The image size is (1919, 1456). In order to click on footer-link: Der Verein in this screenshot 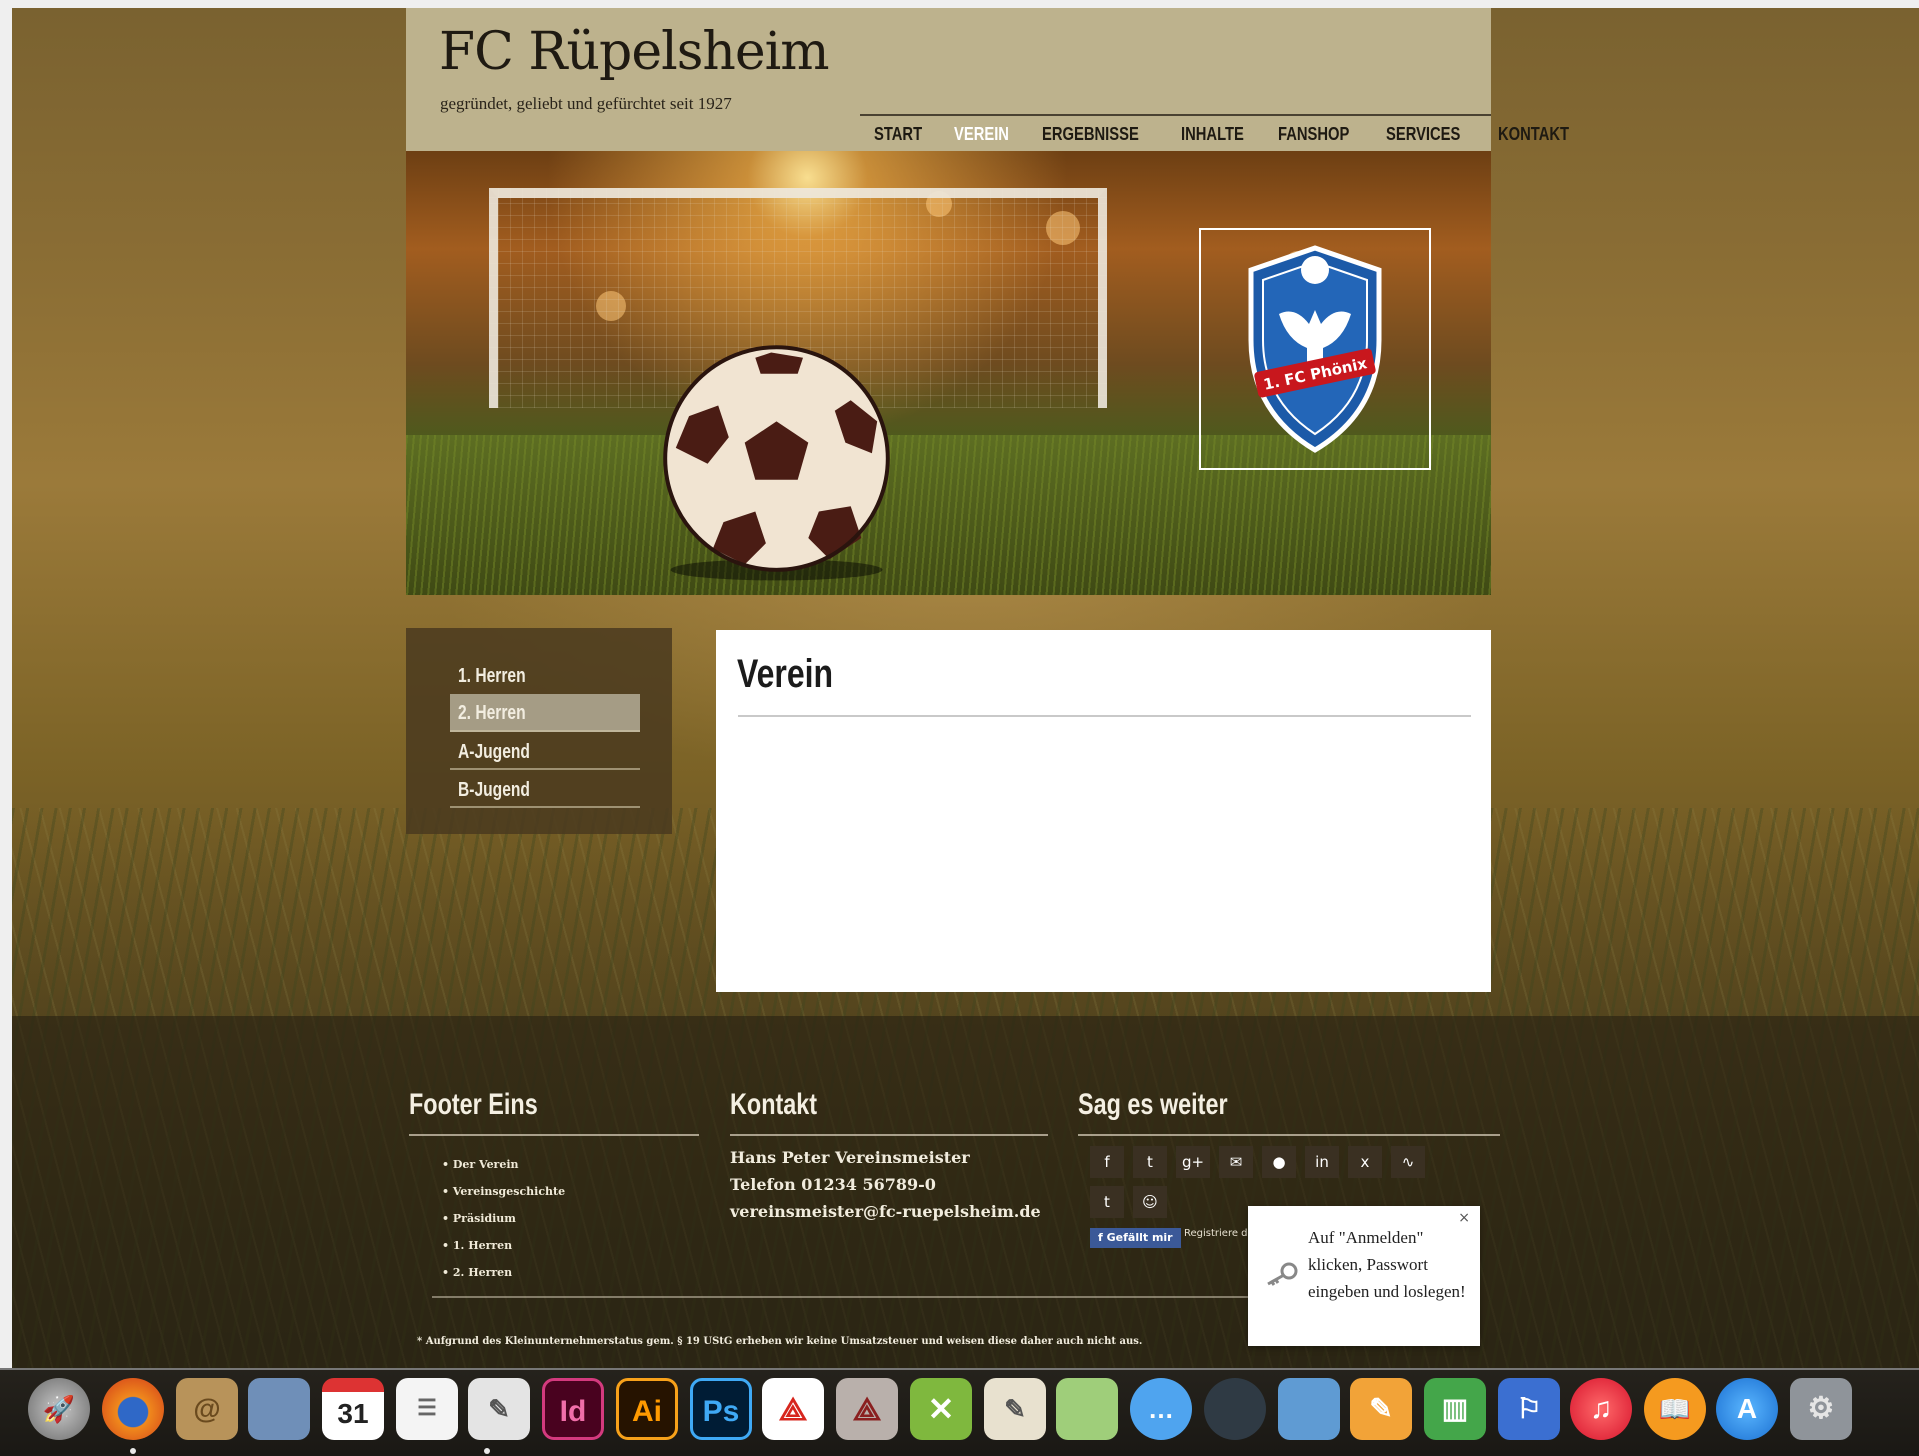, I will do `click(503, 1164)`.